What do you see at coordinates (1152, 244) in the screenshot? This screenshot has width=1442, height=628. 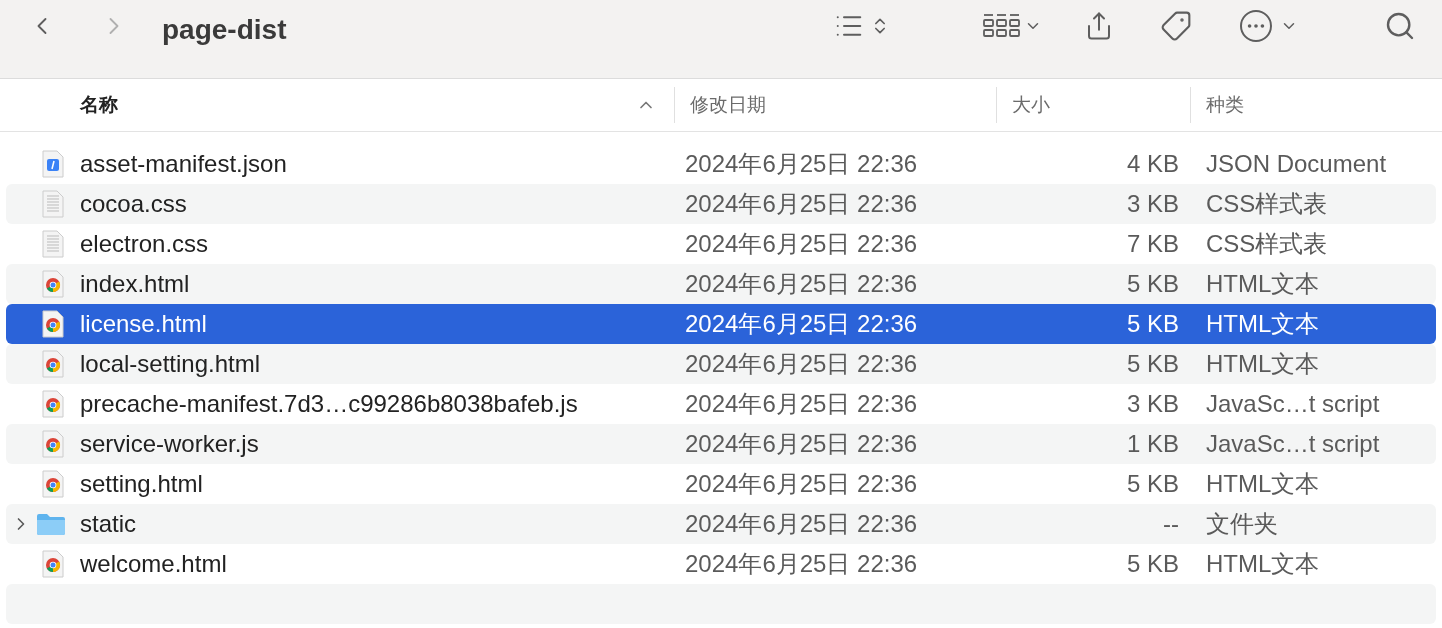 I see `file-size: 7 KB` at bounding box center [1152, 244].